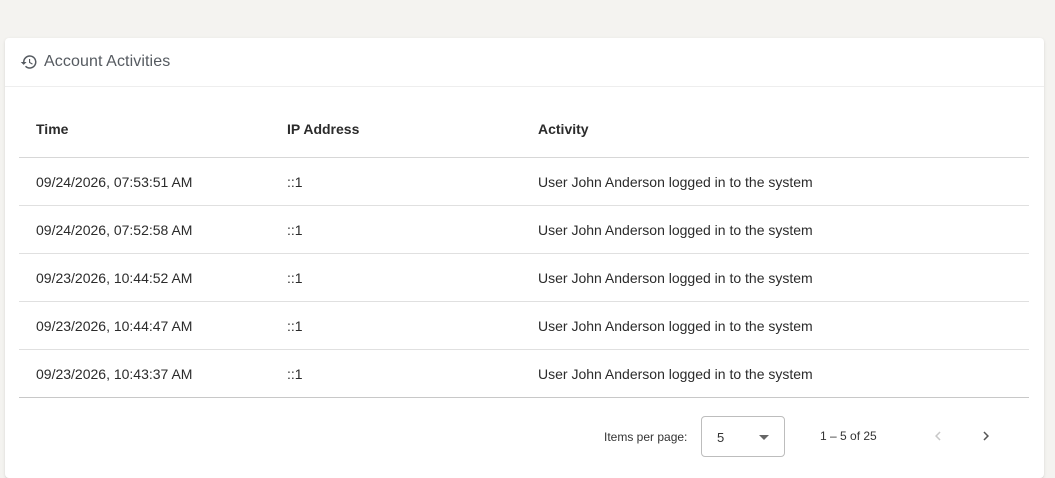 Image resolution: width=1055 pixels, height=478 pixels. What do you see at coordinates (114, 182) in the screenshot?
I see `cell-time: 09/24/2026, 07:53:51 AM` at bounding box center [114, 182].